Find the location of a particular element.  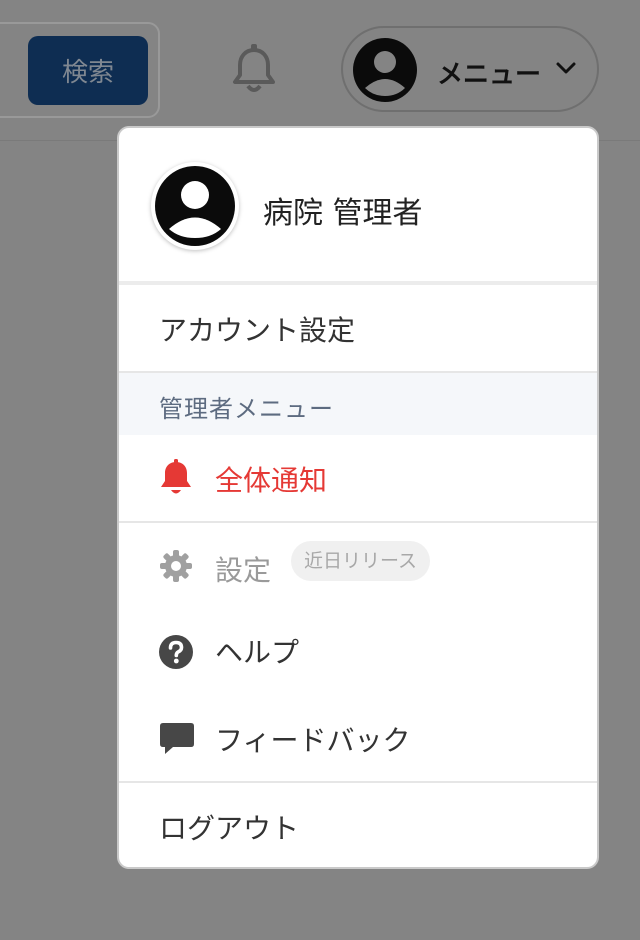

logout-label: ログアウト is located at coordinates (229, 828).